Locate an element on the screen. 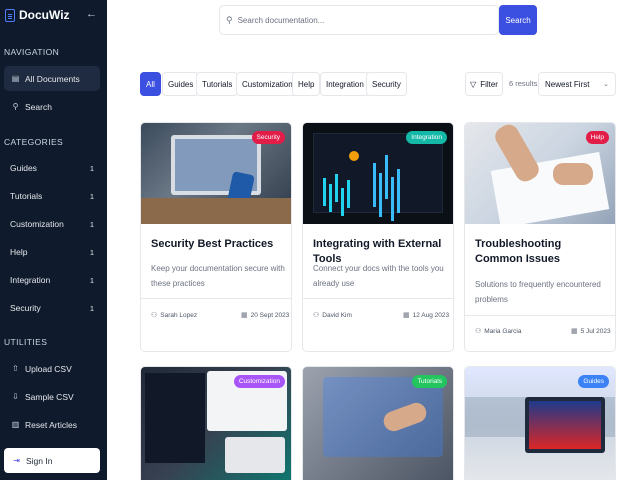  arrow-left-icon: ← is located at coordinates (91, 14).